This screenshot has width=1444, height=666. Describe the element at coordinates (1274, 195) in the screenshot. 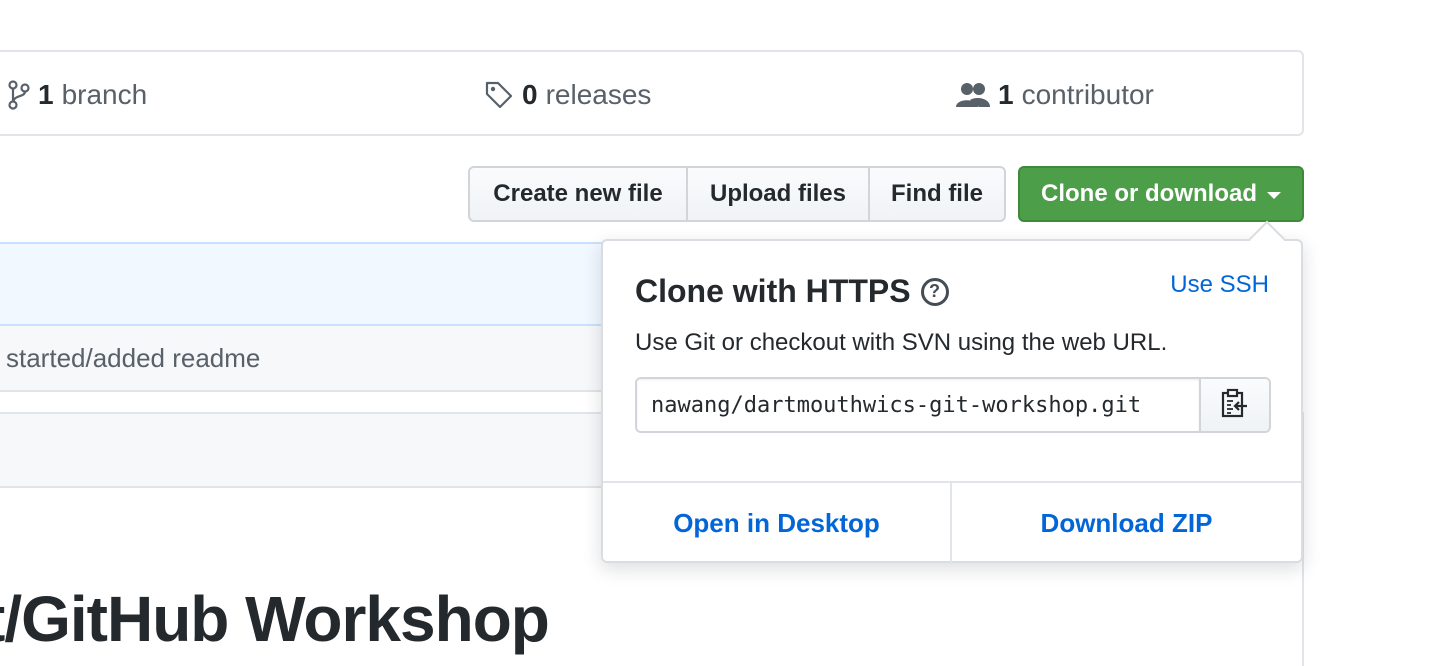

I see `caret-down-icon` at that location.